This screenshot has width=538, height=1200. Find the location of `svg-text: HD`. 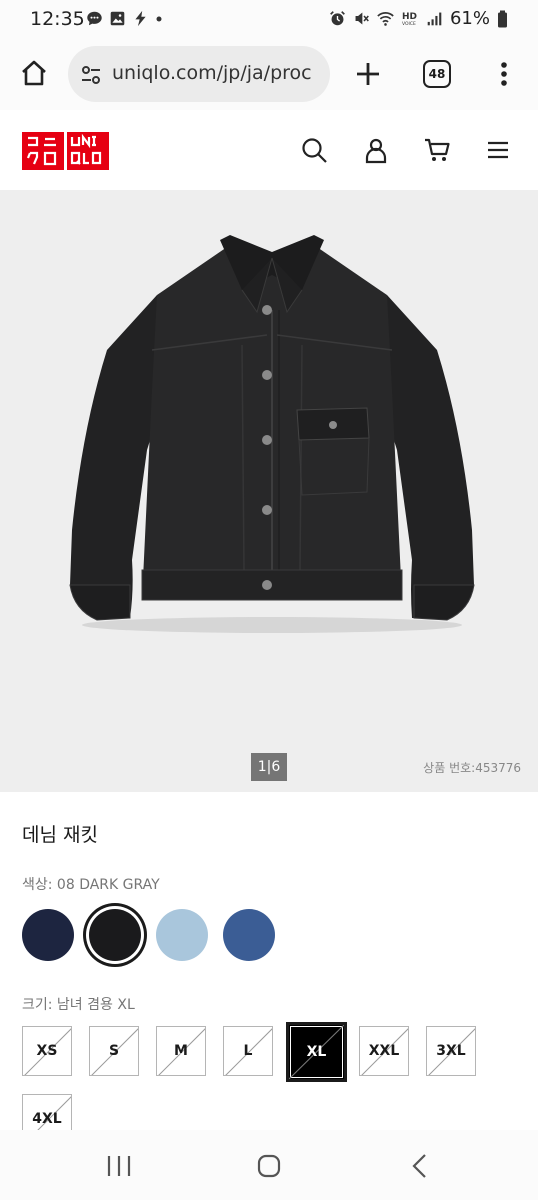

svg-text: HD is located at coordinates (409, 17).